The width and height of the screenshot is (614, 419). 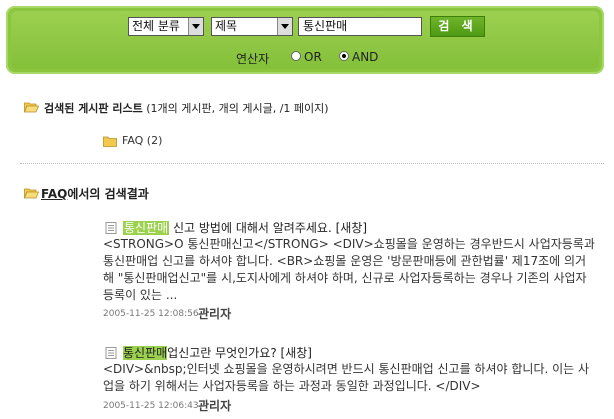 What do you see at coordinates (54, 194) in the screenshot?
I see `results-board-link: FAQ` at bounding box center [54, 194].